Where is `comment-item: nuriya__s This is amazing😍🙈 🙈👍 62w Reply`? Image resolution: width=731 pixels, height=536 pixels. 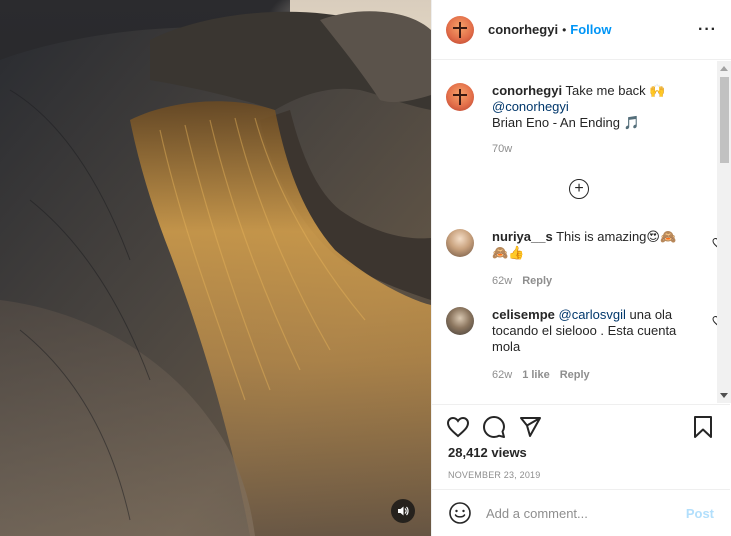 comment-item: nuriya__s This is amazing😍🙈 🙈👍 62w Reply is located at coordinates (585, 259).